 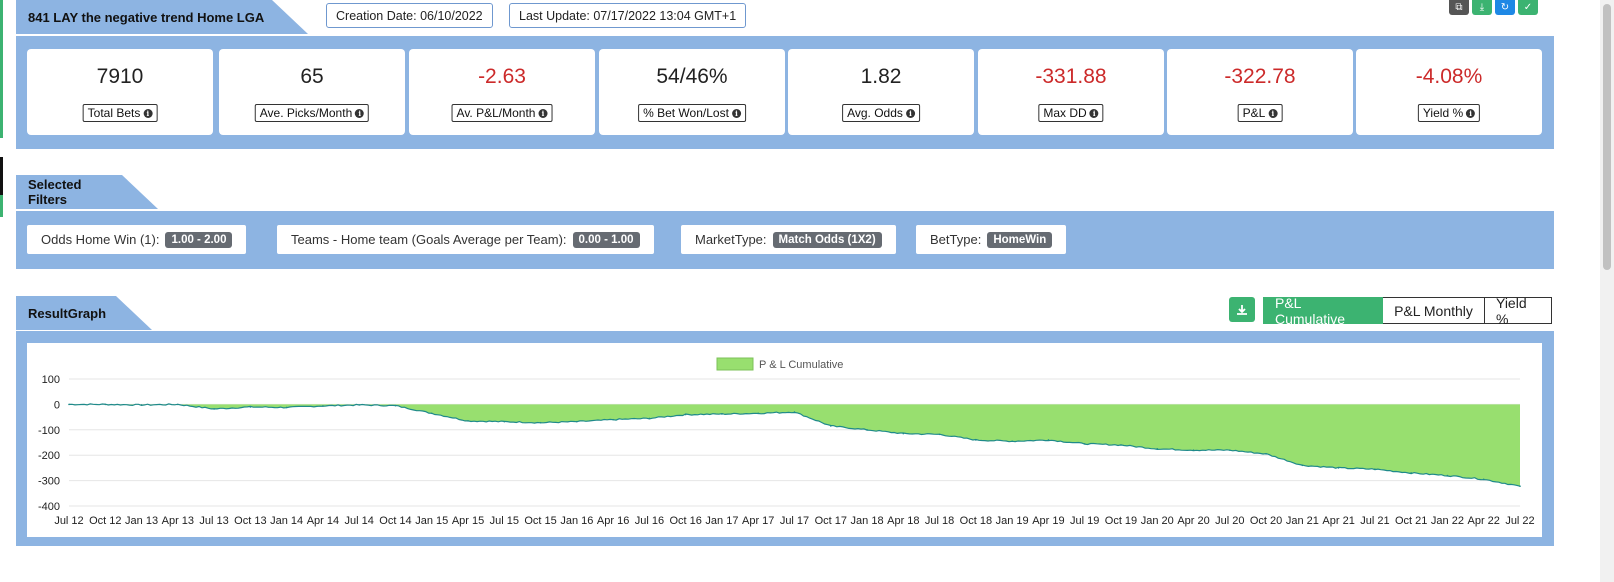 I want to click on stat-label-text: Total Bets, so click(x=114, y=113).